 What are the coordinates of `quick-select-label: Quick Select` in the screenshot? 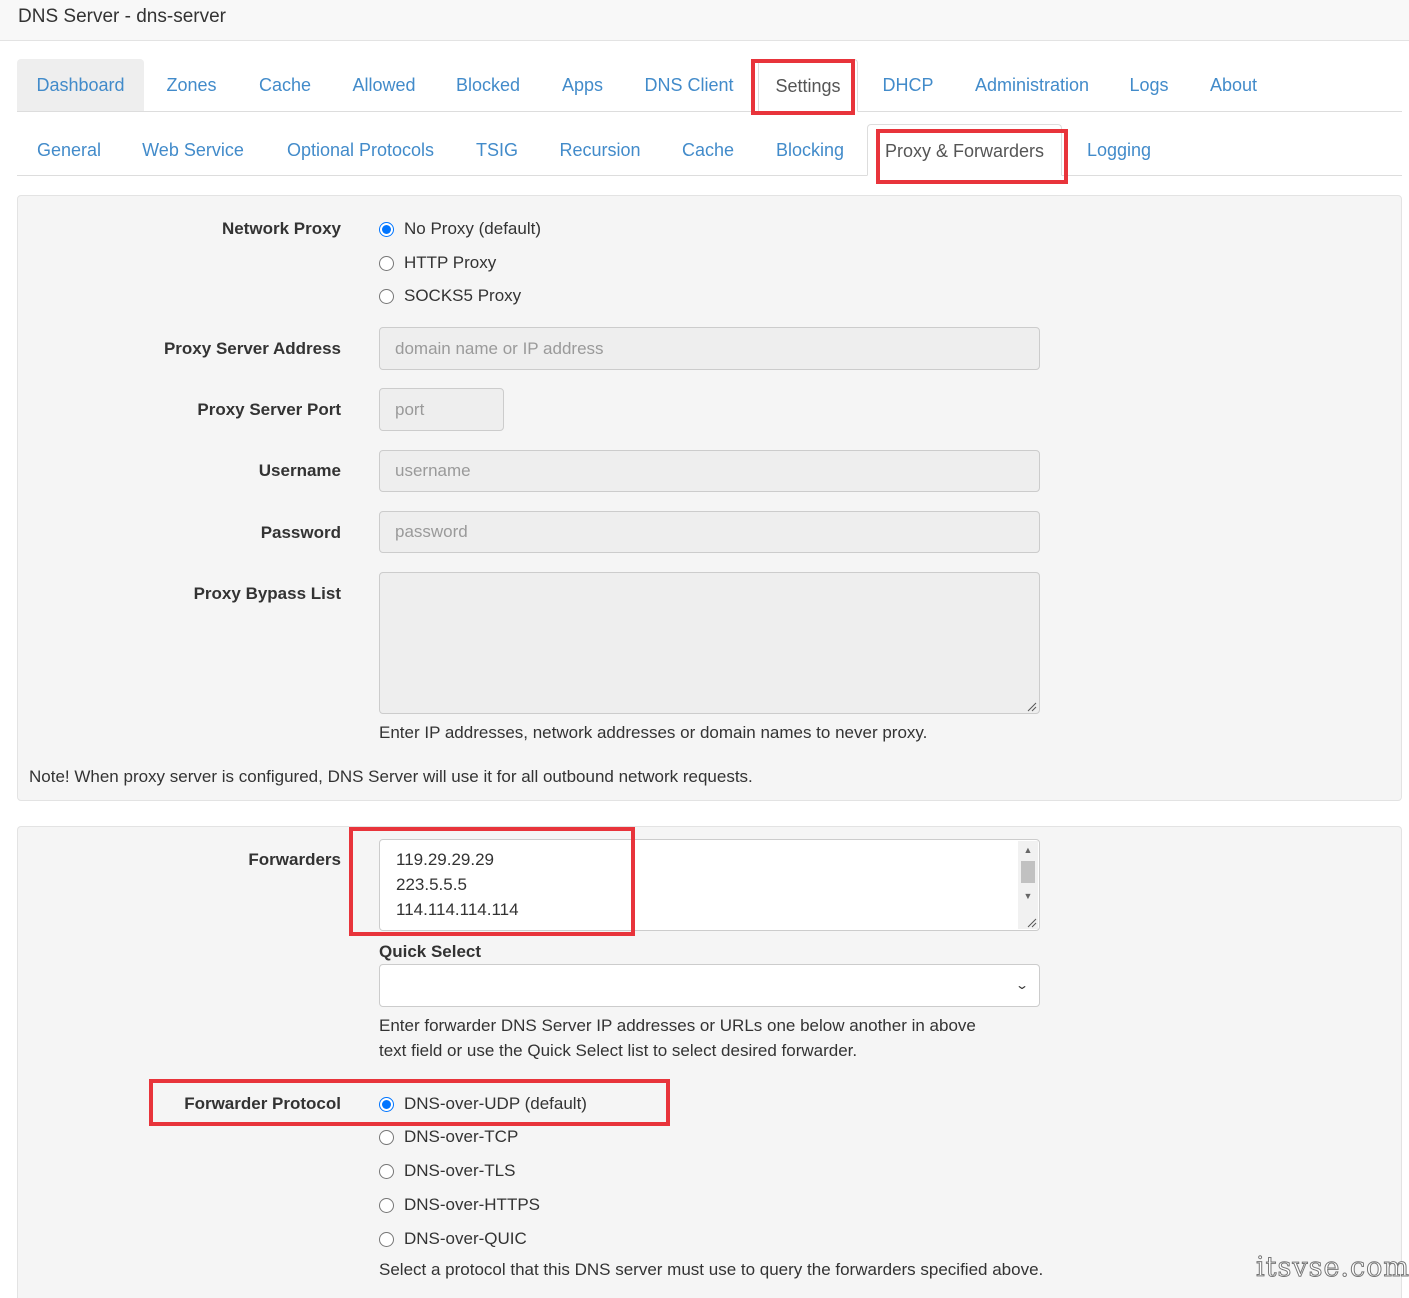 It's located at (430, 951).